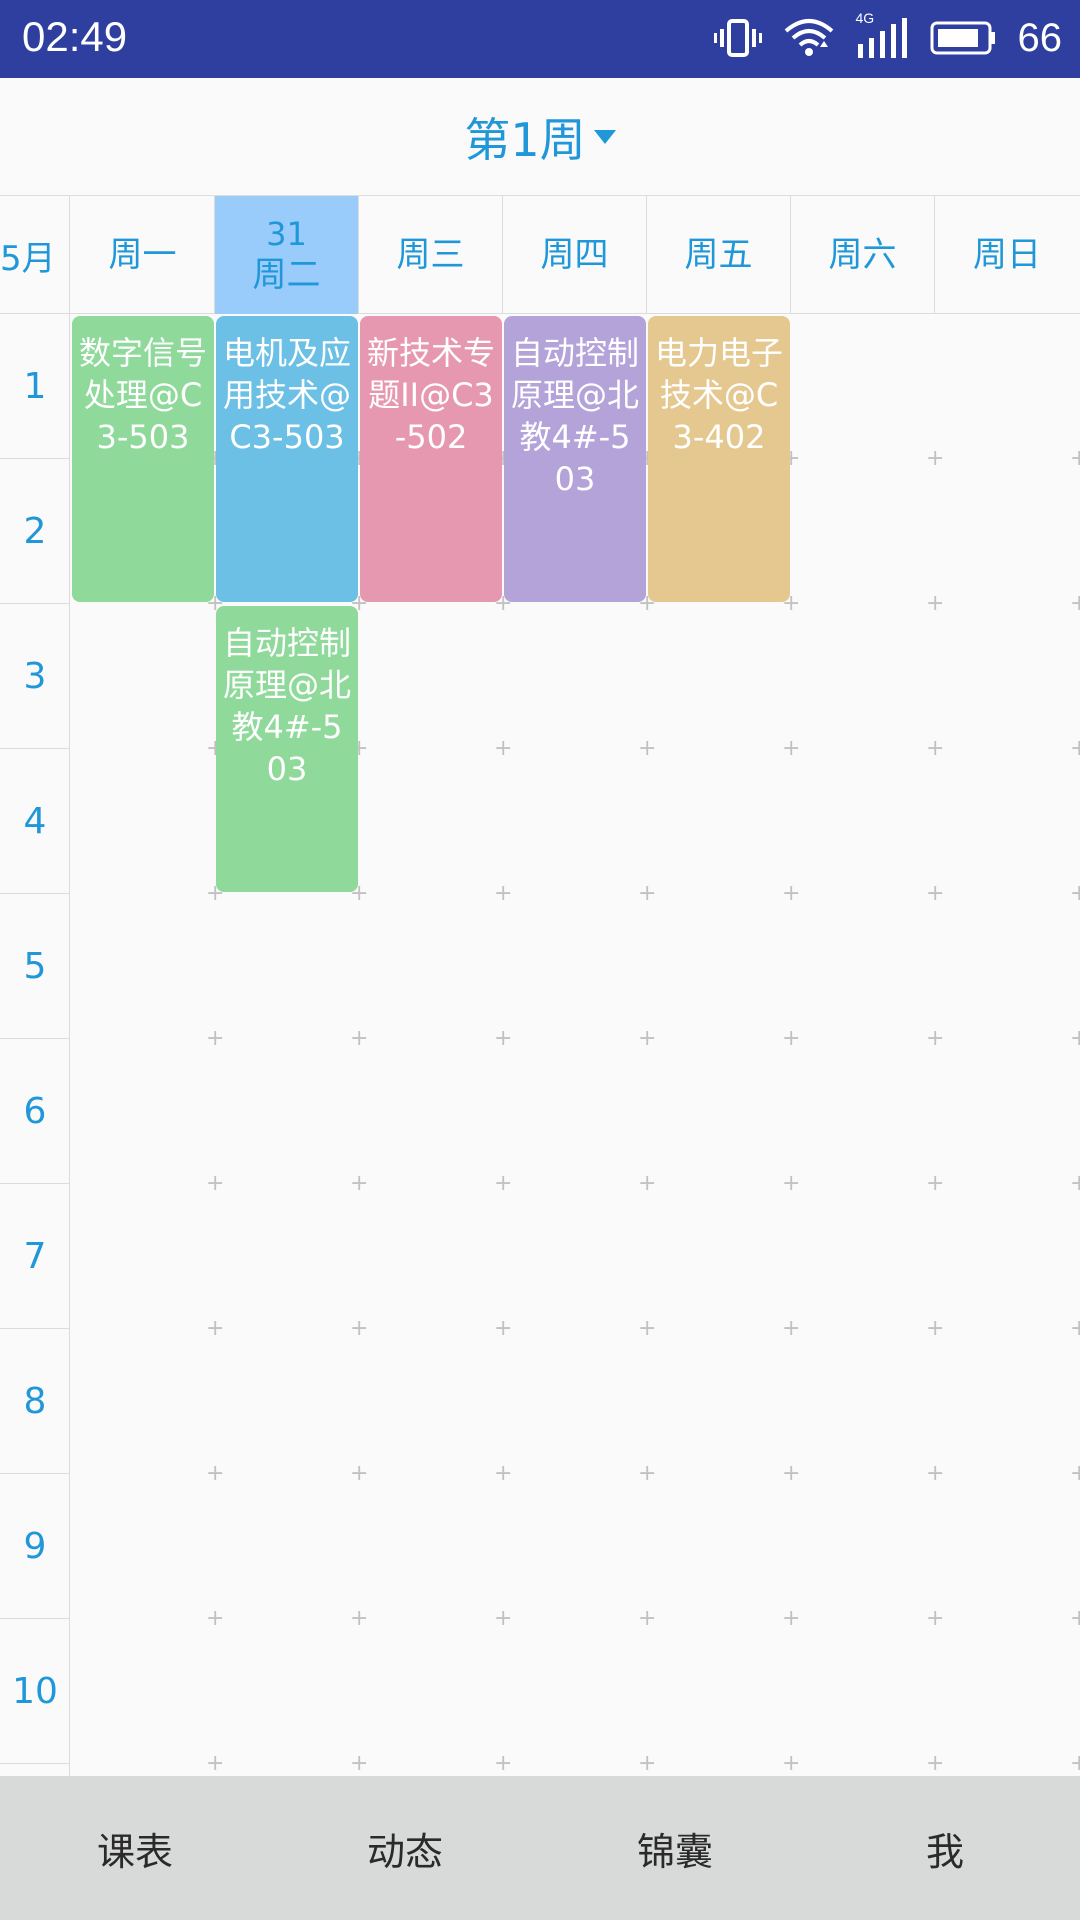 The width and height of the screenshot is (1080, 1920). Describe the element at coordinates (35, 966) in the screenshot. I see `period-label: 5` at that location.